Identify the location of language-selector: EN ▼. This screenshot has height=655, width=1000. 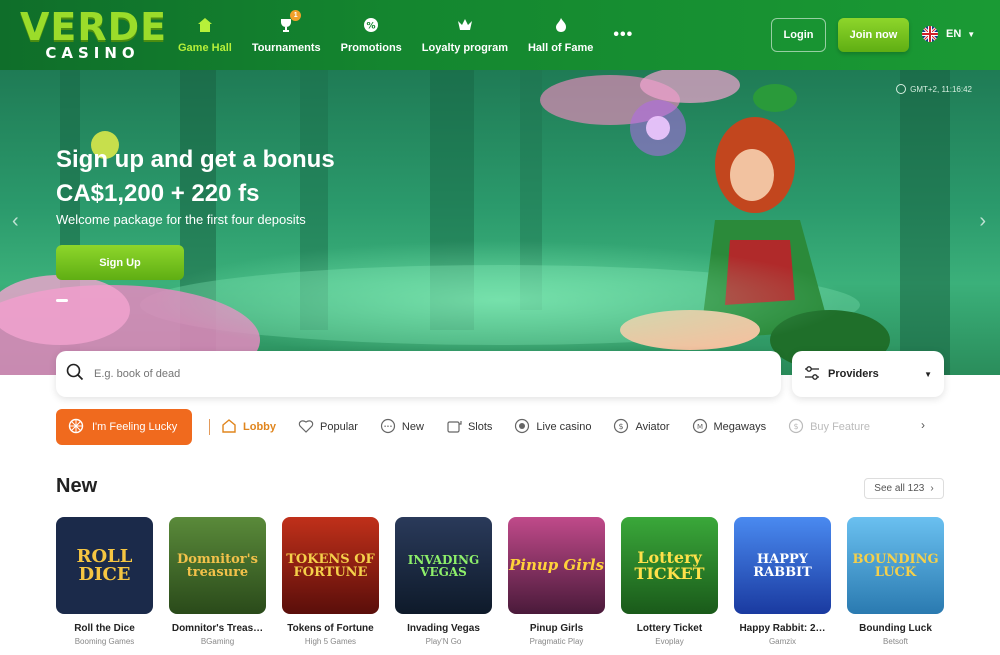
(948, 34).